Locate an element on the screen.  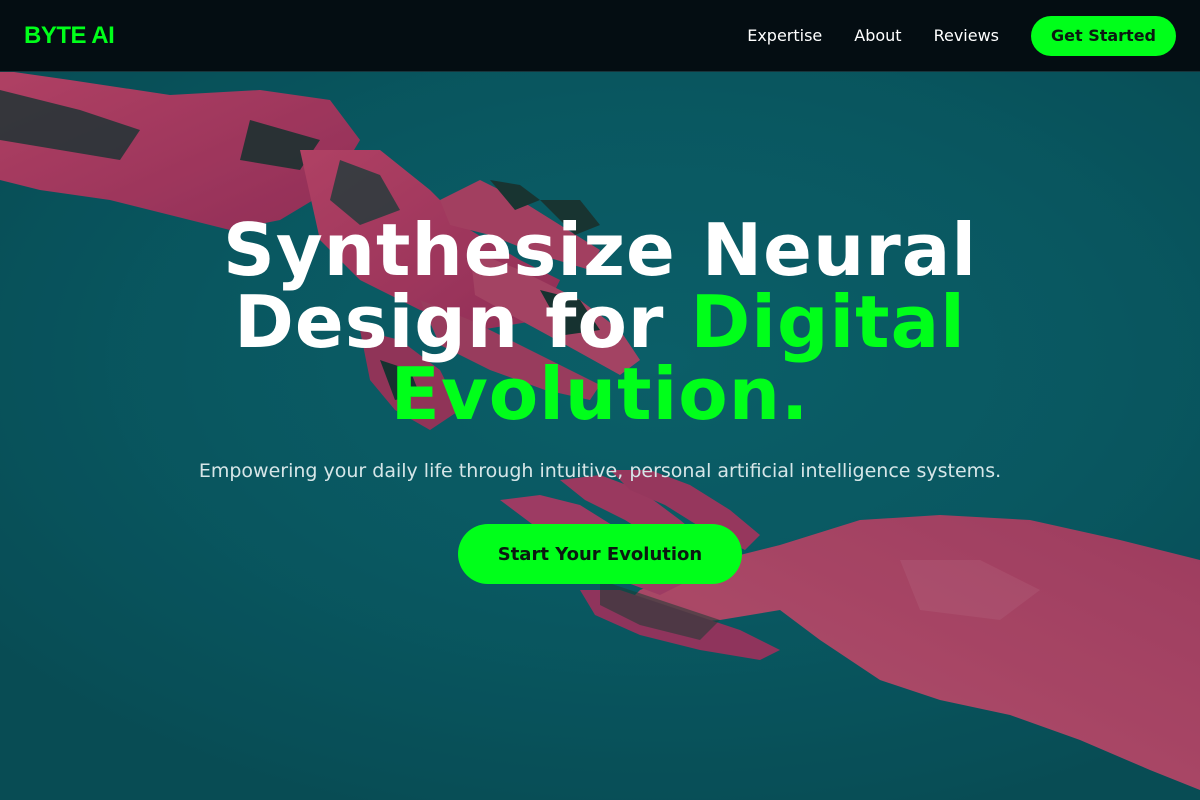
brand-logo: BYTE AI is located at coordinates (69, 36).